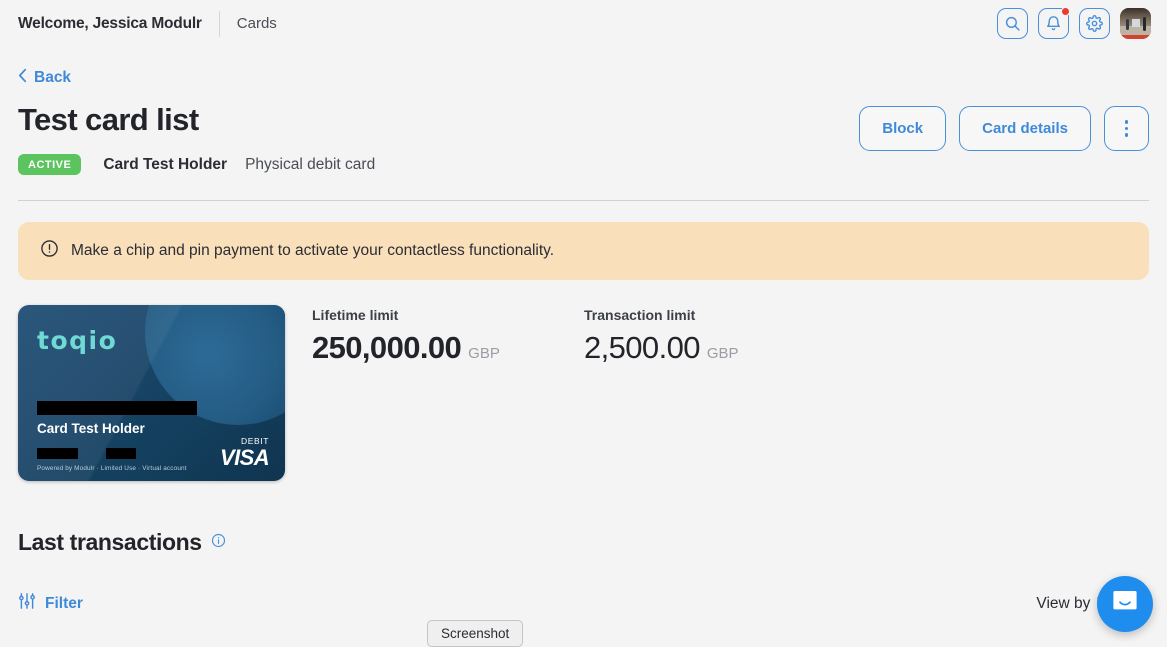  What do you see at coordinates (110, 542) in the screenshot?
I see `last-transactions-title: Last transactions` at bounding box center [110, 542].